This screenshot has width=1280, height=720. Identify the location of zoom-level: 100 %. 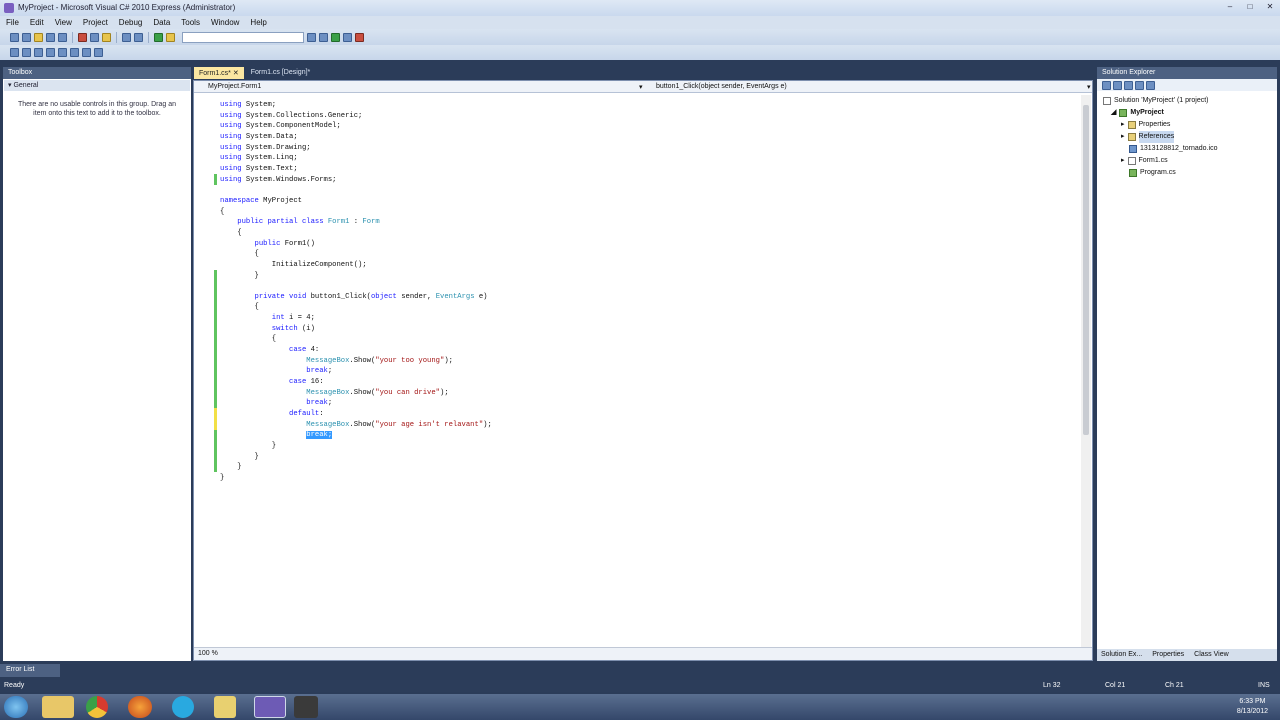
(208, 653).